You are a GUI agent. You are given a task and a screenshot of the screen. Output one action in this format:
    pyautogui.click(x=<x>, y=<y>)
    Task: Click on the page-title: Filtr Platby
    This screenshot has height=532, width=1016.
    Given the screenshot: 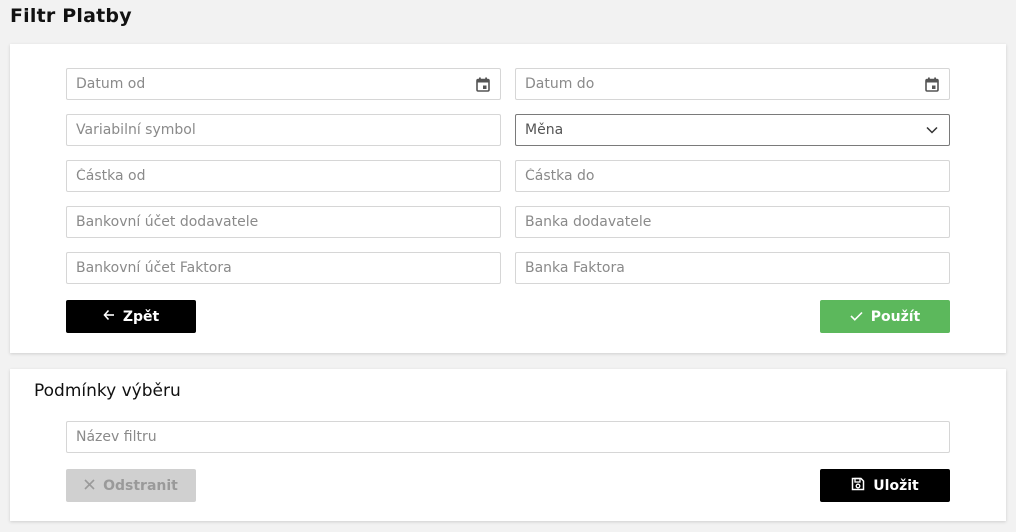 What is the action you would take?
    pyautogui.click(x=71, y=16)
    